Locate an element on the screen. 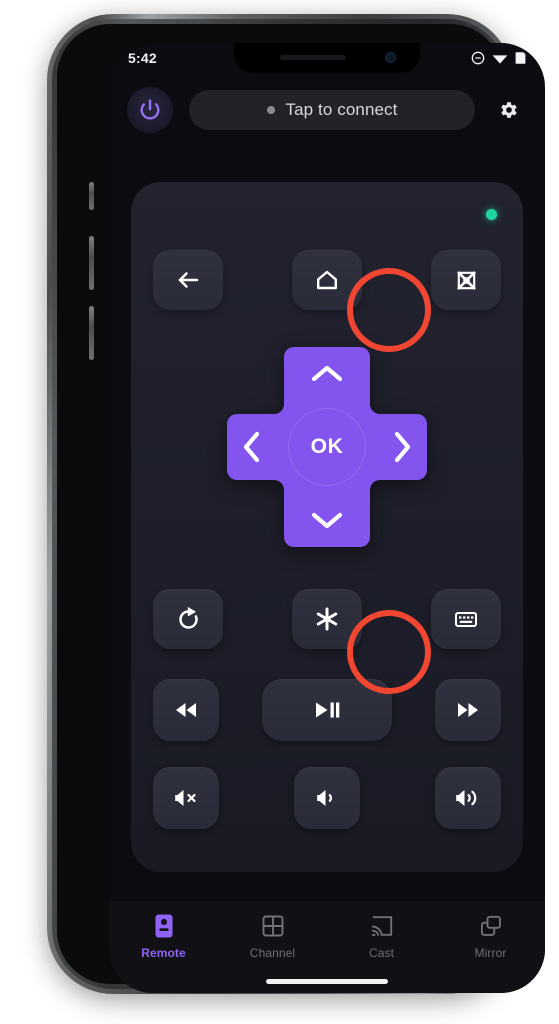  playback-button-row is located at coordinates (327, 710).